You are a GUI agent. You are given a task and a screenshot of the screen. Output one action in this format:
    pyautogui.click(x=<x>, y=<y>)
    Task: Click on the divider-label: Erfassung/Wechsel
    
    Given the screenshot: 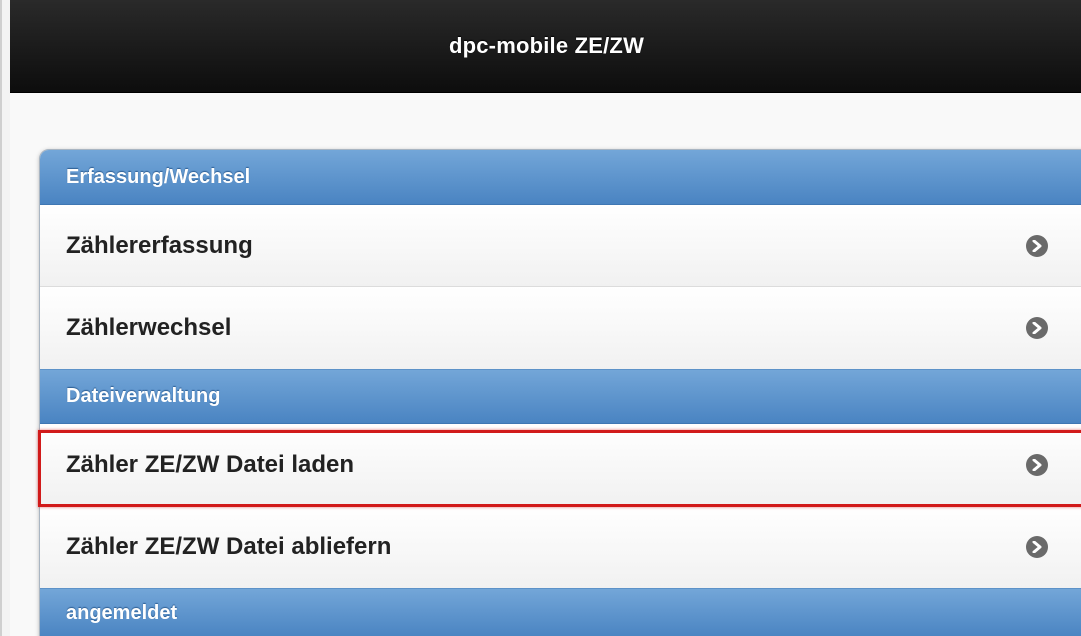 What is the action you would take?
    pyautogui.click(x=158, y=176)
    